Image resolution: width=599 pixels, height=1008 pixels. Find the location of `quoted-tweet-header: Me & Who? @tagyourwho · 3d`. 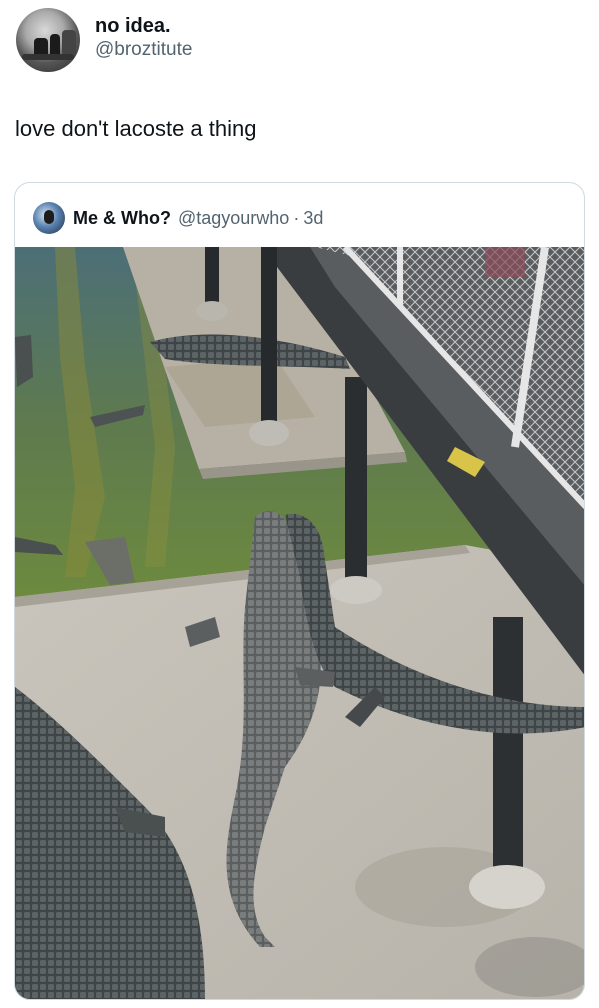

quoted-tweet-header: Me & Who? @tagyourwho · 3d is located at coordinates (178, 218).